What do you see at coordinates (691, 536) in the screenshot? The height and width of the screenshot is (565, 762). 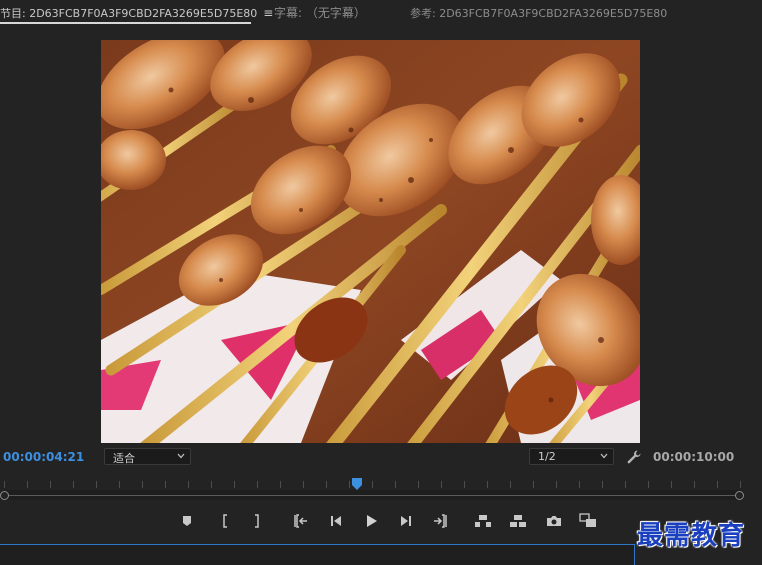 I see `watermark-text: 最需教育` at bounding box center [691, 536].